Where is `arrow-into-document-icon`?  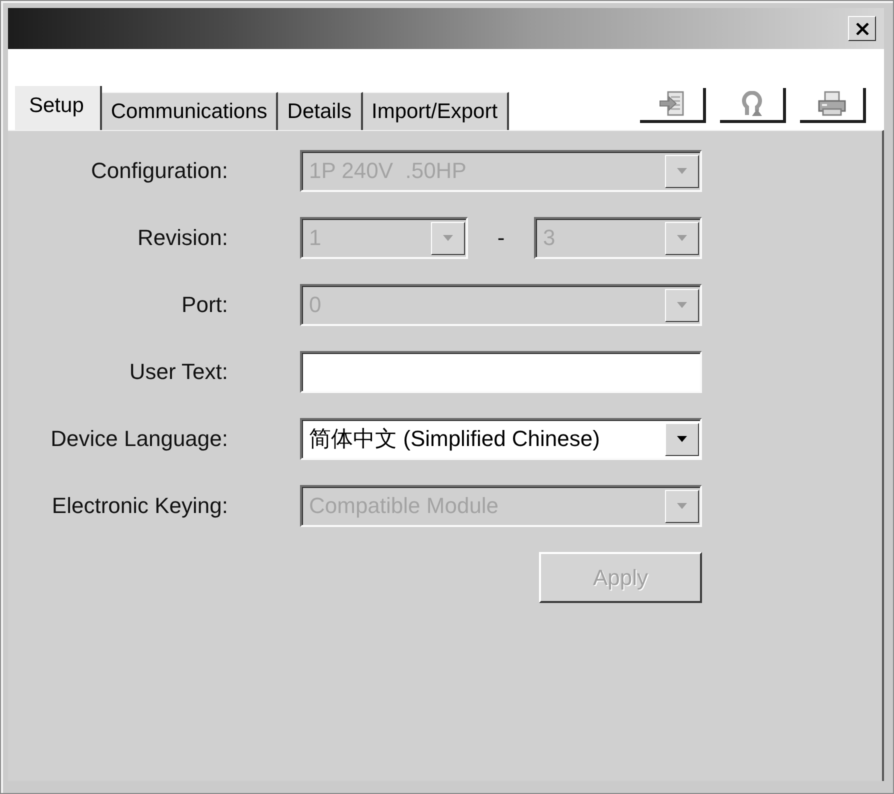
arrow-into-document-icon is located at coordinates (671, 104).